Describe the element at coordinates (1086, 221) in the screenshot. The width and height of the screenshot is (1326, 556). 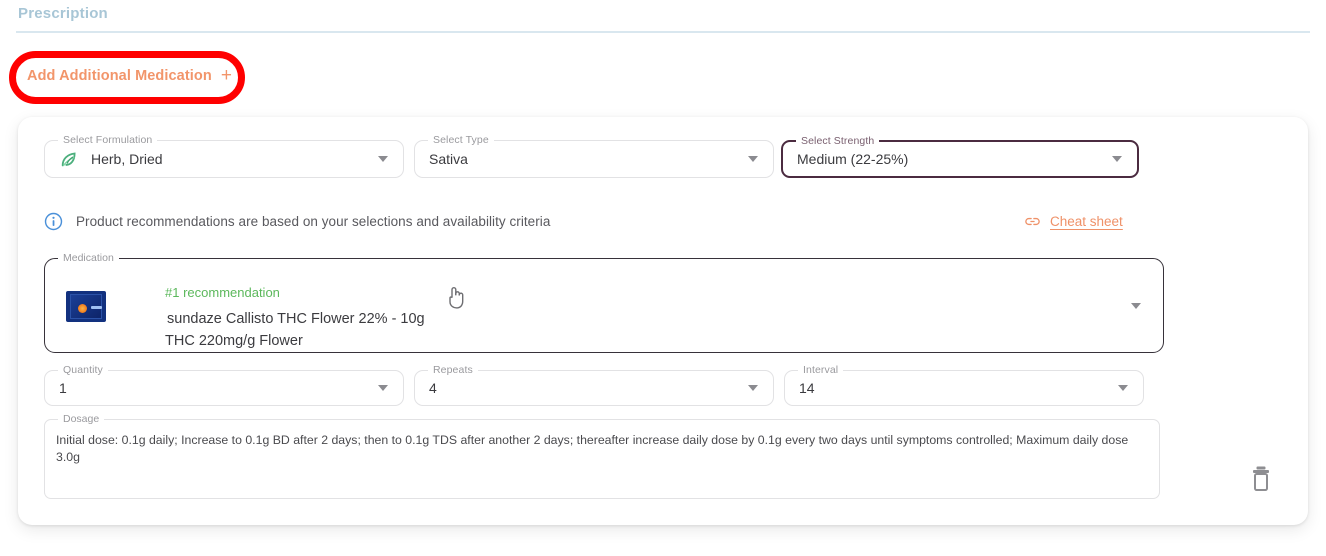
I see `cheat-sheet-label: Cheat sheet` at that location.